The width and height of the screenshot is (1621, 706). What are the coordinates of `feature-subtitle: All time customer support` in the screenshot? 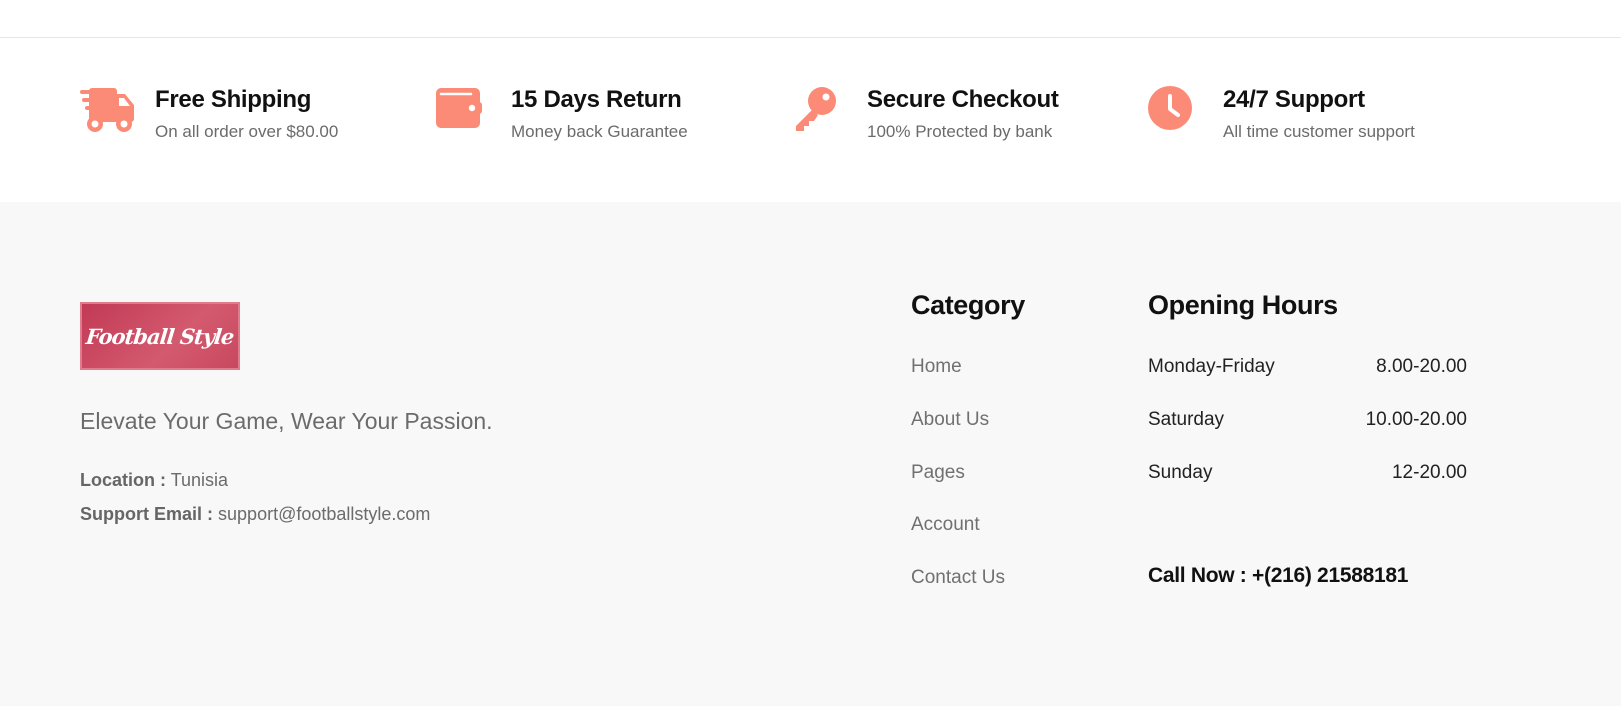 It's located at (1319, 131).